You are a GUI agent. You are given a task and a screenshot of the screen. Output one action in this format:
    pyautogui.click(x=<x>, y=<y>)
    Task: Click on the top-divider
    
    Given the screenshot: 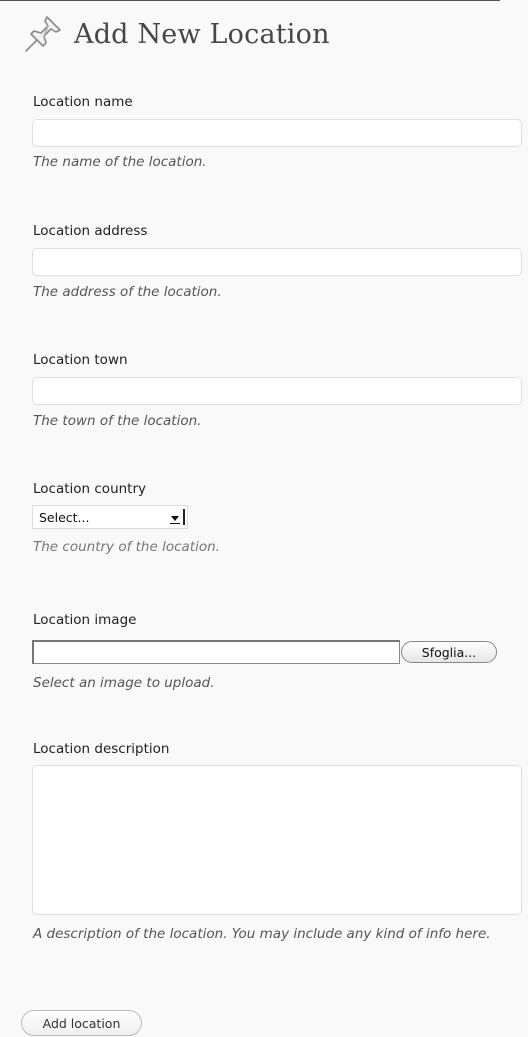 What is the action you would take?
    pyautogui.click(x=250, y=0)
    